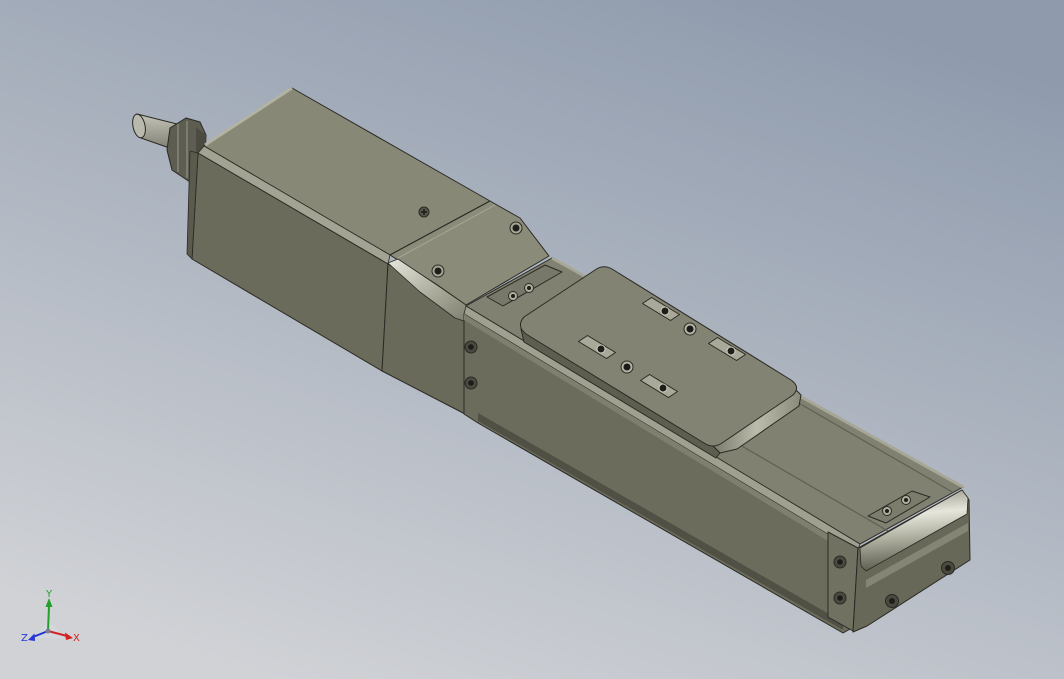  What do you see at coordinates (48, 631) in the screenshot?
I see `triad-origin` at bounding box center [48, 631].